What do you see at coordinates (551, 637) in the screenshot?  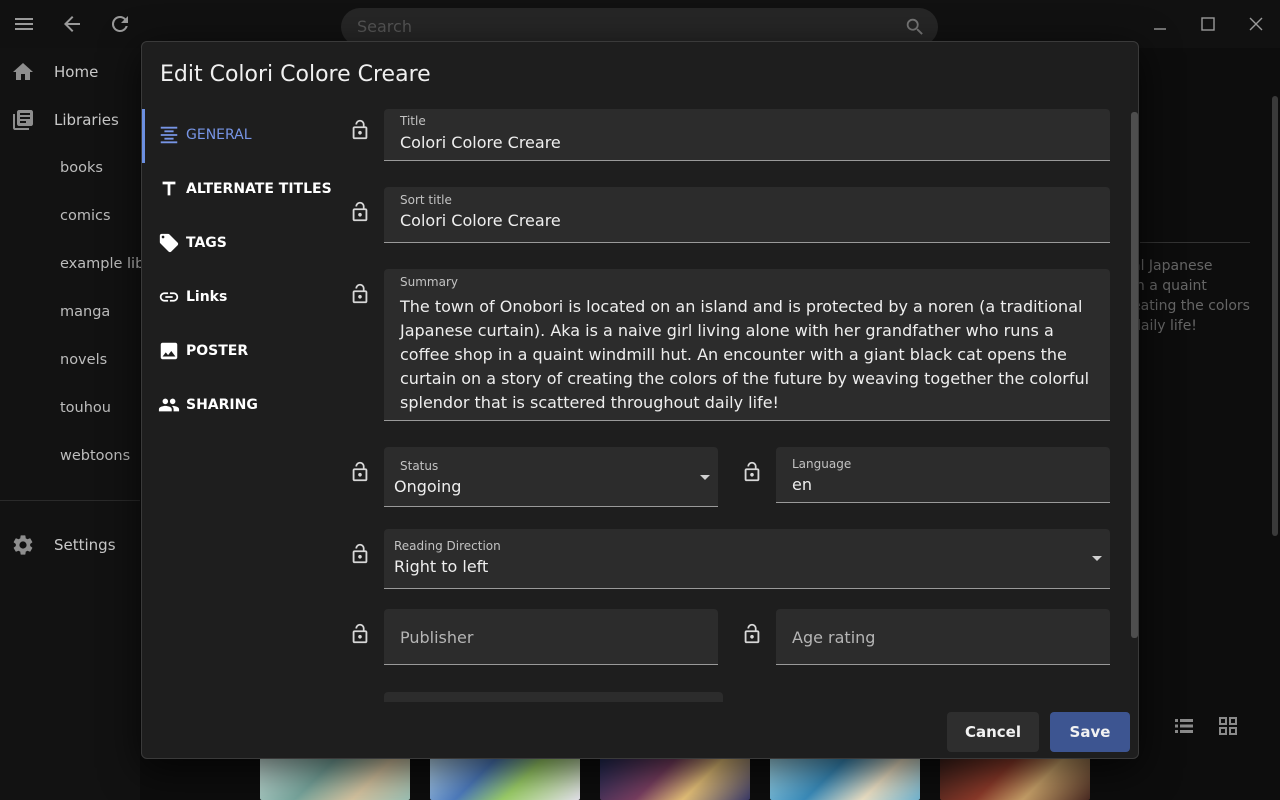 I see `publisher-field: Publisher` at bounding box center [551, 637].